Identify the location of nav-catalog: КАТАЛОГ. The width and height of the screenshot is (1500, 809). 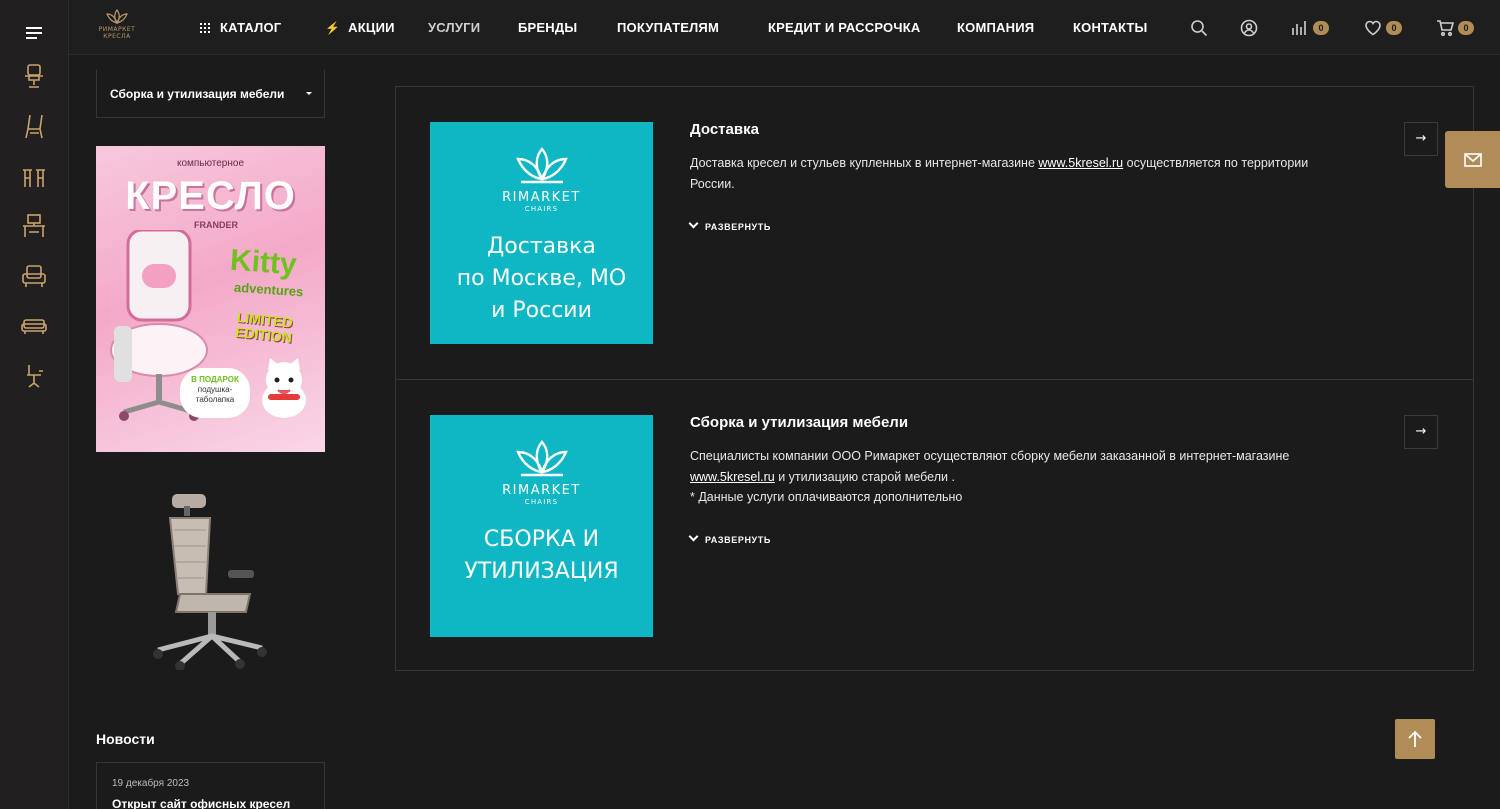
(240, 27).